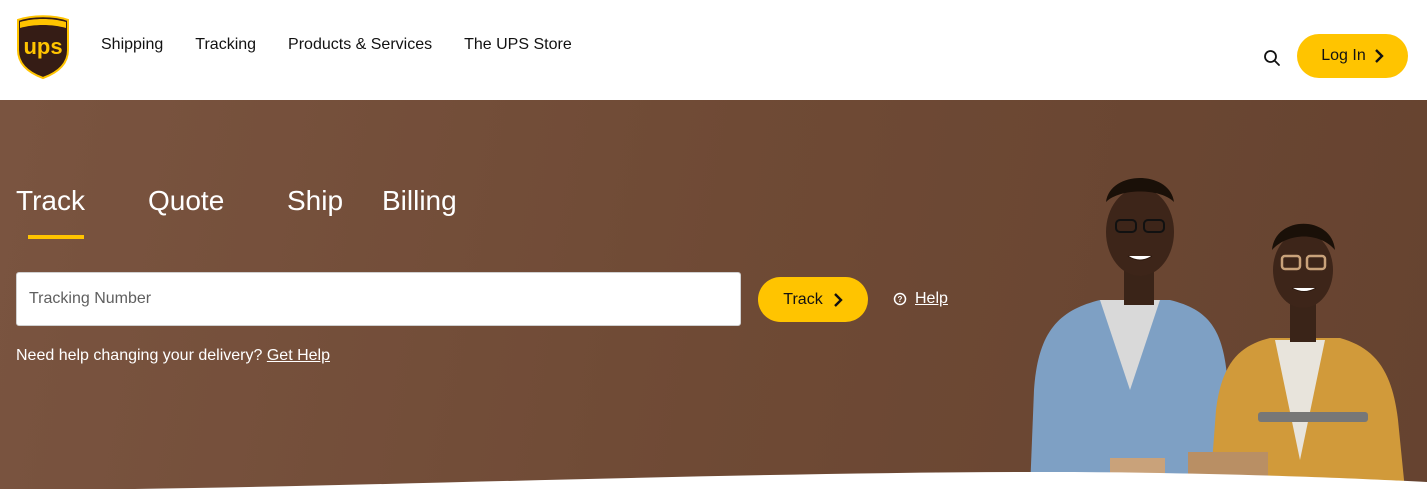  What do you see at coordinates (1343, 55) in the screenshot?
I see `login-label: Log In` at bounding box center [1343, 55].